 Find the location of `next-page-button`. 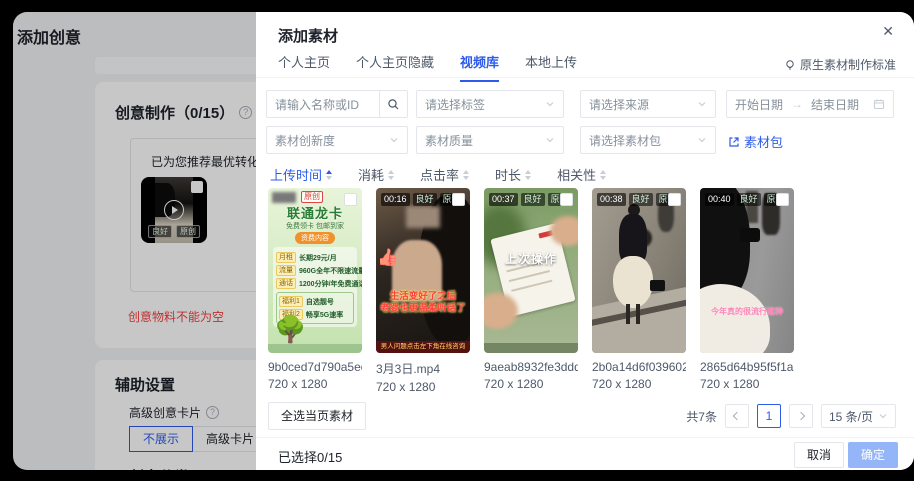

next-page-button is located at coordinates (800, 416).